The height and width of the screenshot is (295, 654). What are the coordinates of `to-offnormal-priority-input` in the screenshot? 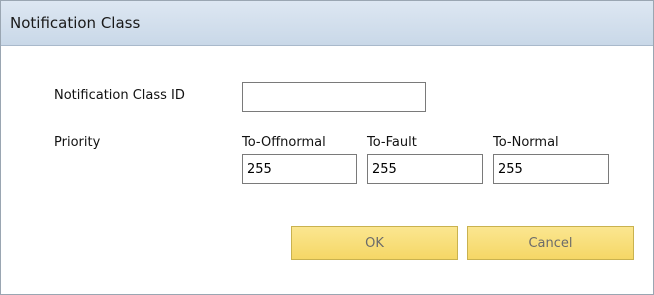 It's located at (299, 169).